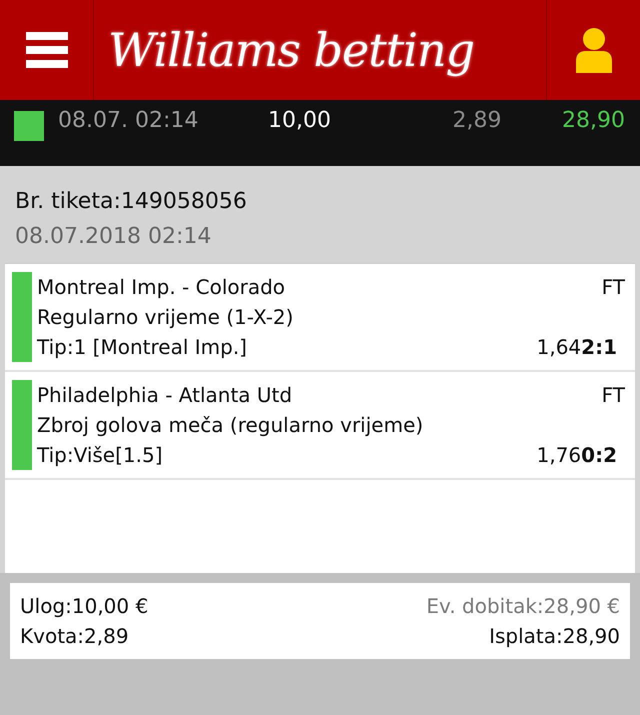  What do you see at coordinates (131, 202) in the screenshot?
I see `ticket-number: Br. tiketa:149058056` at bounding box center [131, 202].